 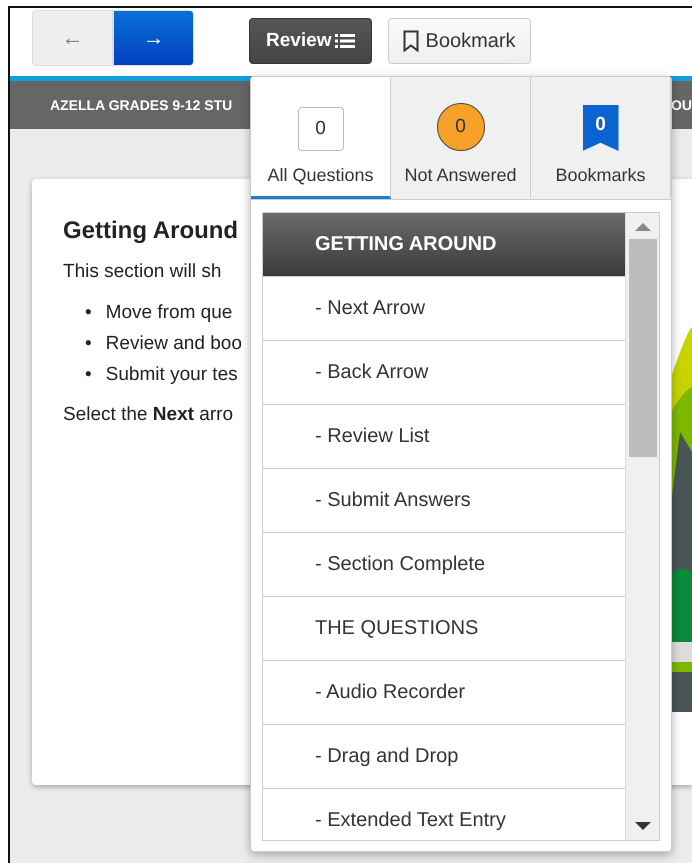 I want to click on intro-text: This section will sh, so click(x=142, y=272).